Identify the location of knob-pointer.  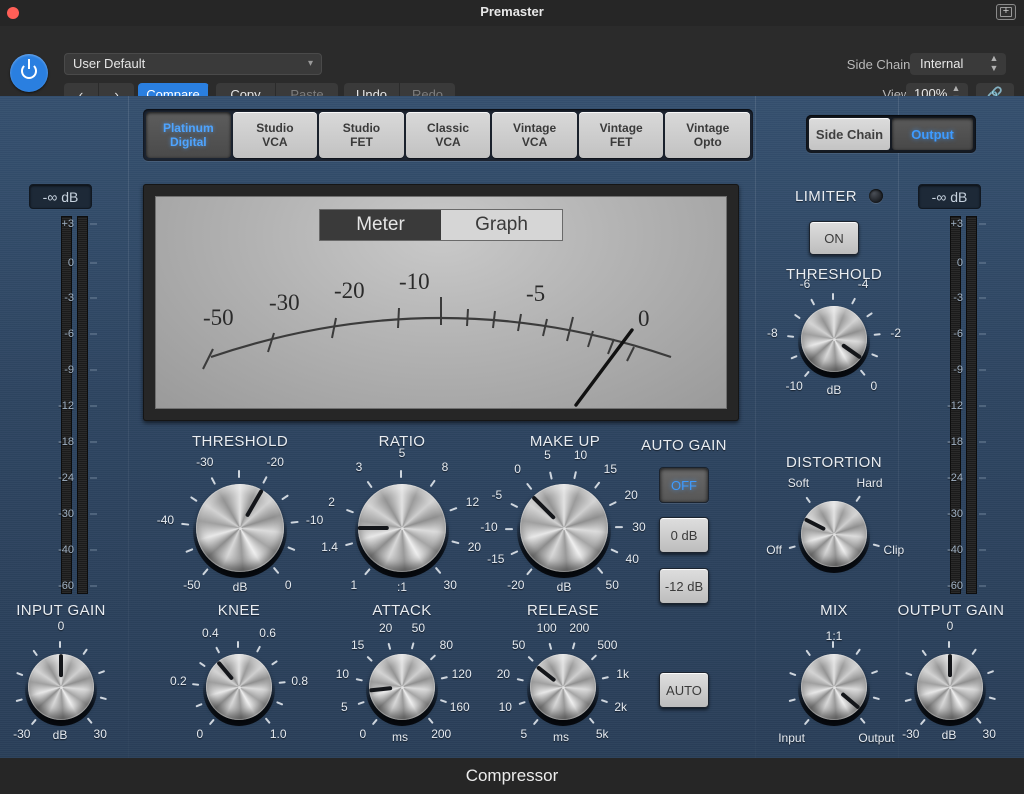
(61, 666).